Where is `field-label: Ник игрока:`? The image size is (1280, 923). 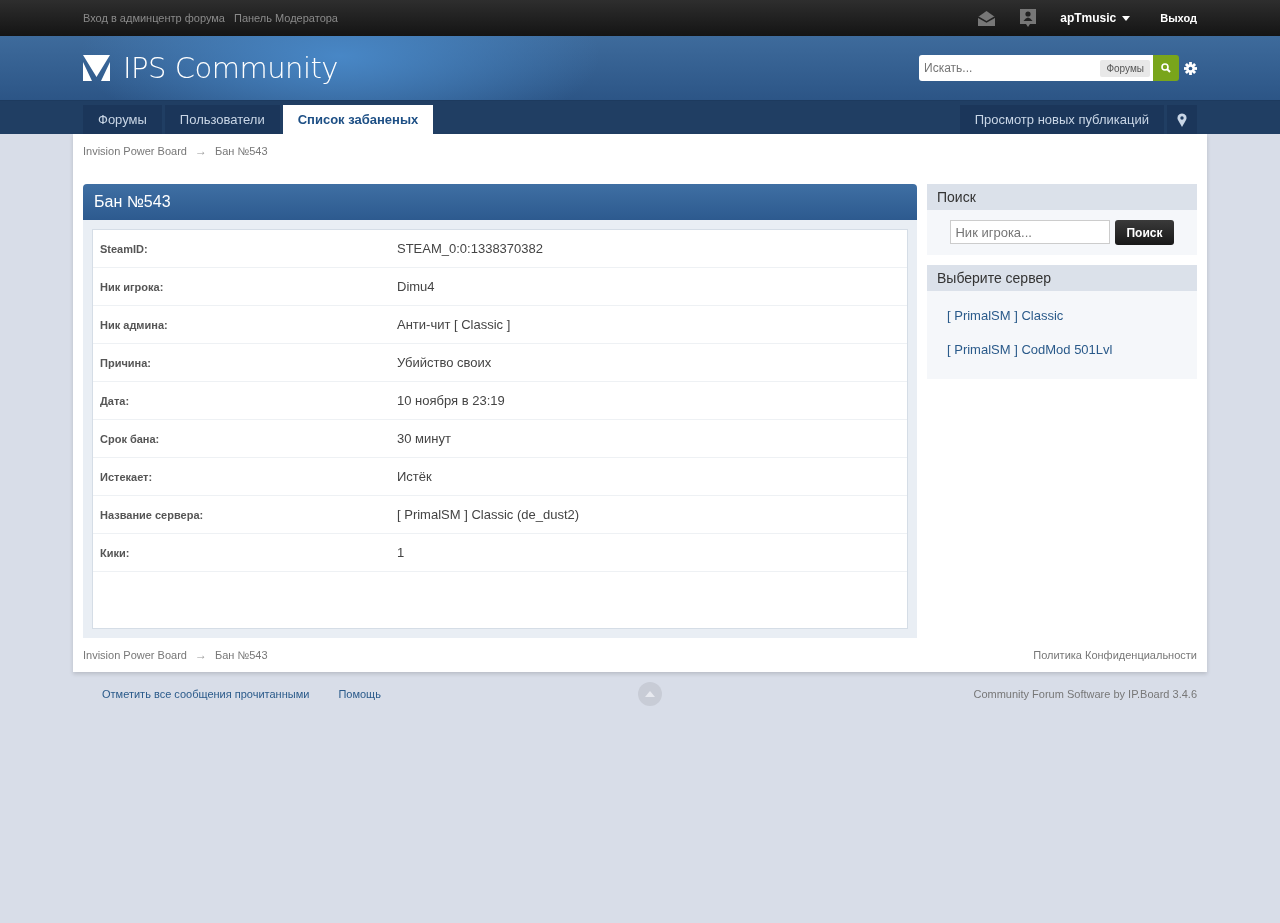
field-label: Ник игрока: is located at coordinates (132, 286).